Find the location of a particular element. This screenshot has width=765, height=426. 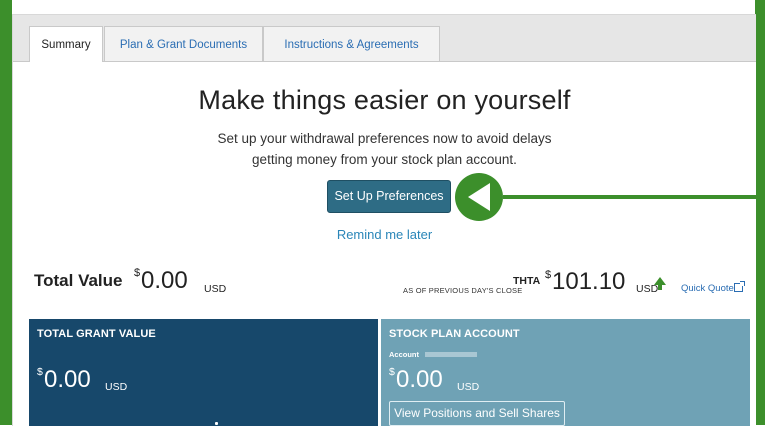

remind-me-later-link: Remind me later is located at coordinates (384, 234).